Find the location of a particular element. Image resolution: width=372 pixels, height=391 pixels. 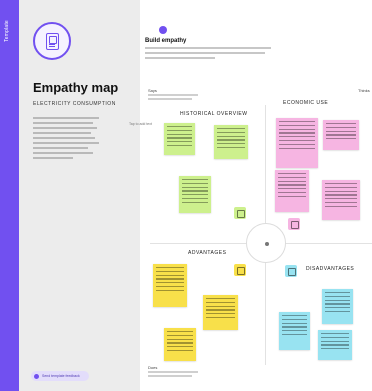

hand-icon is located at coordinates (240, 270).